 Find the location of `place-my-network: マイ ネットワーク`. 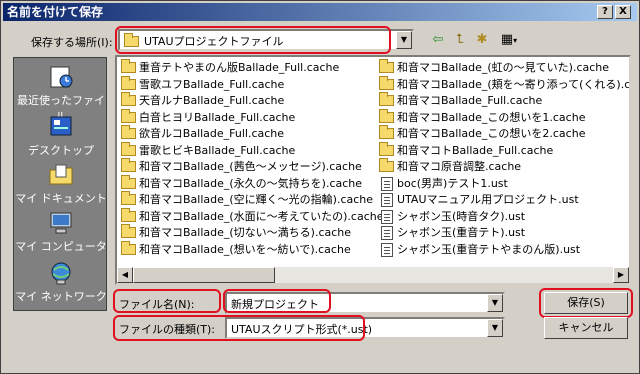

place-my-network: マイ ネットワーク is located at coordinates (61, 282).